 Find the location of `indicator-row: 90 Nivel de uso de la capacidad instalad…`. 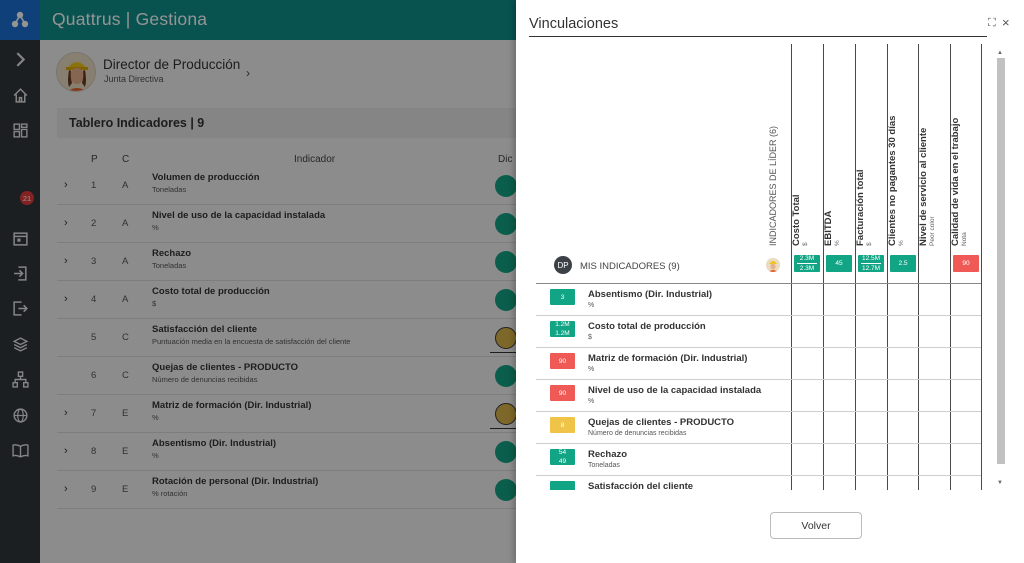

indicator-row: 90 Nivel de uso de la capacidad instalad… is located at coordinates (758, 396).